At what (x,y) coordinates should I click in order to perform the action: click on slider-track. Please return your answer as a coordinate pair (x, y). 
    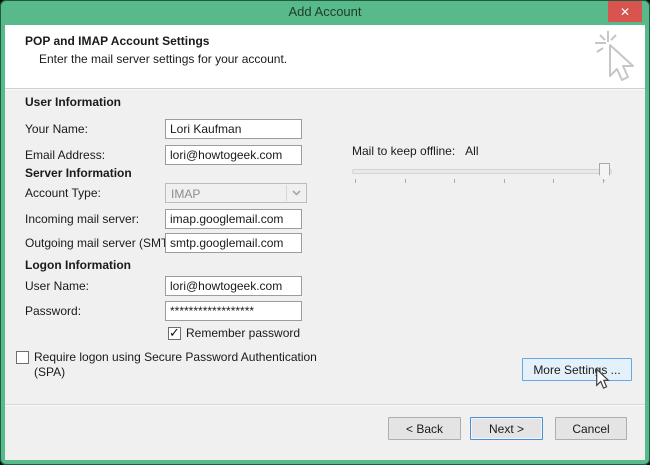
    Looking at the image, I should click on (482, 171).